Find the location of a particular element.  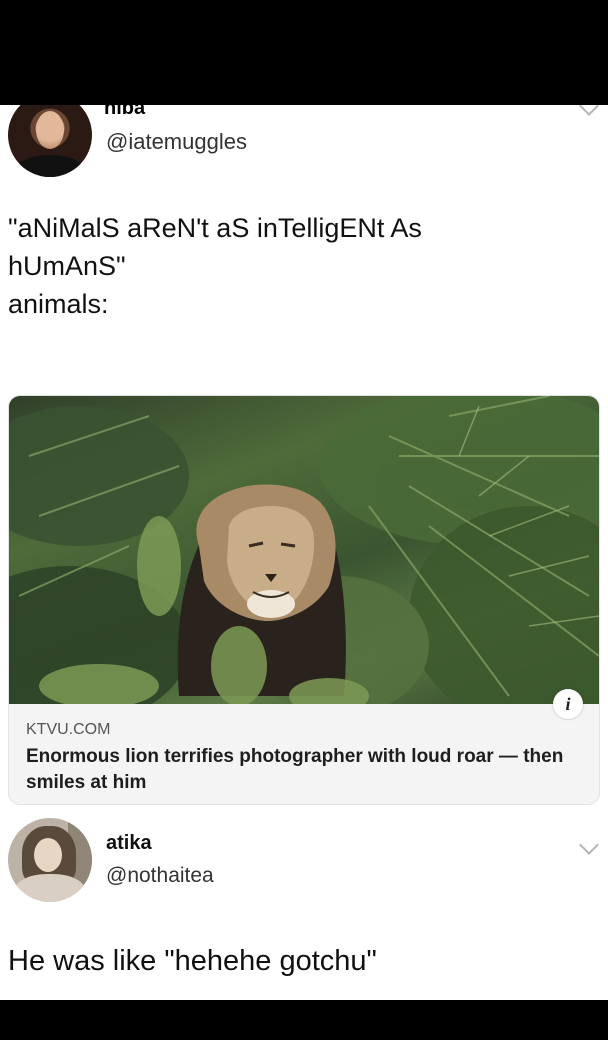

reply-author-handle: @nothaitea is located at coordinates (160, 876).